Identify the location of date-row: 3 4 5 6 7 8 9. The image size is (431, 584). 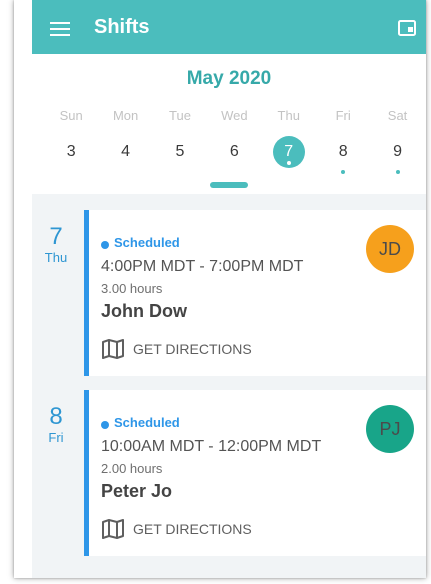
(234, 155).